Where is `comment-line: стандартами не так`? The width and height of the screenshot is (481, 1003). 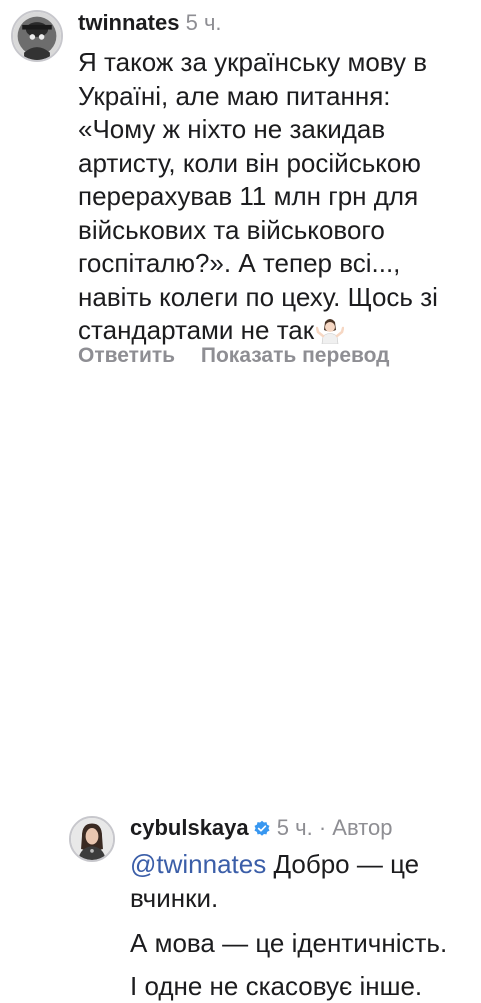 comment-line: стандартами не так is located at coordinates (196, 330).